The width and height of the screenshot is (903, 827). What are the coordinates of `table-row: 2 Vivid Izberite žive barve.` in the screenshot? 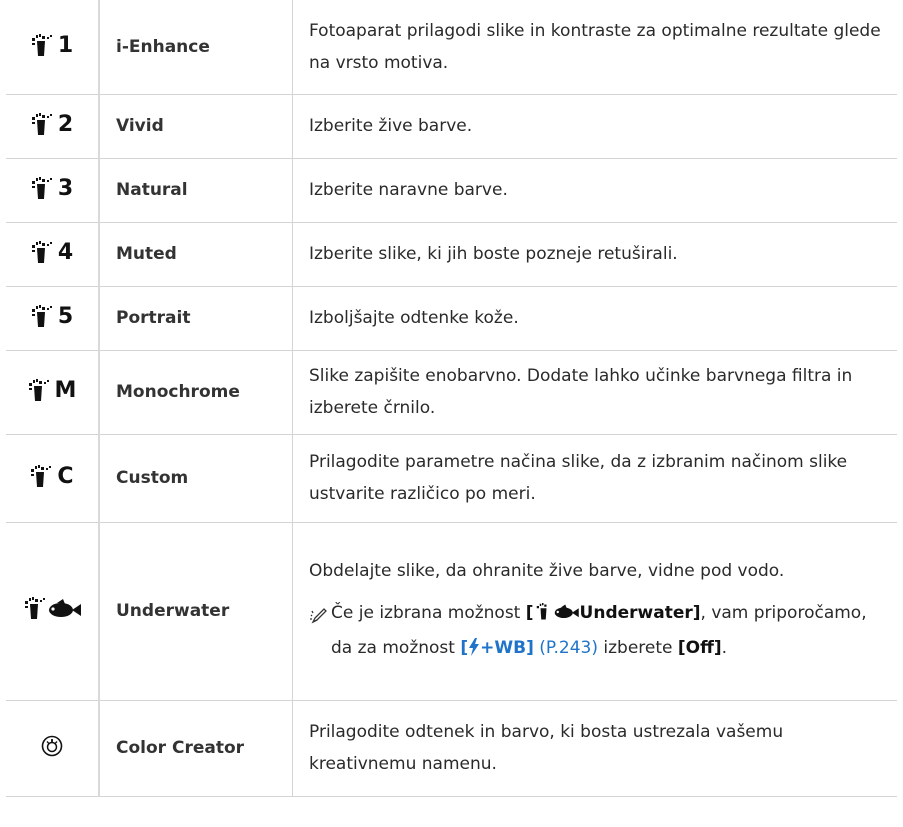 It's located at (451, 126).